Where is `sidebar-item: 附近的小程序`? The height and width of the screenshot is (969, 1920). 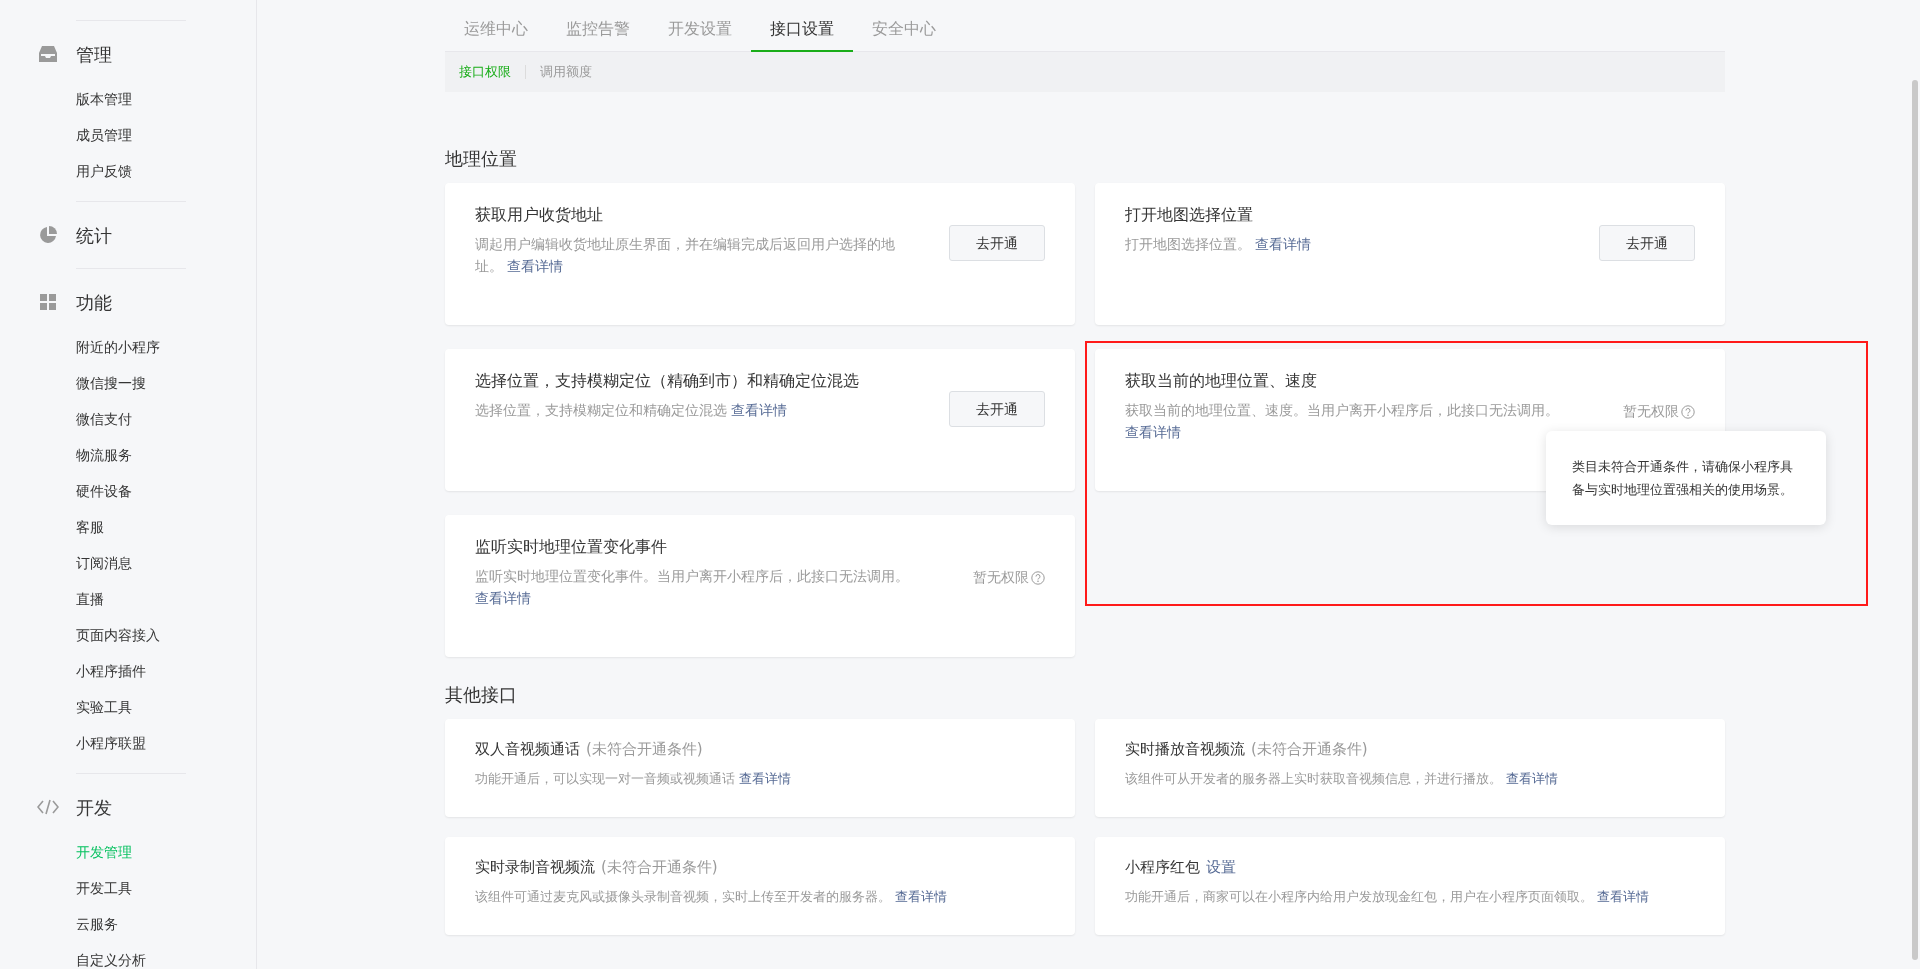 sidebar-item: 附近的小程序 is located at coordinates (118, 347).